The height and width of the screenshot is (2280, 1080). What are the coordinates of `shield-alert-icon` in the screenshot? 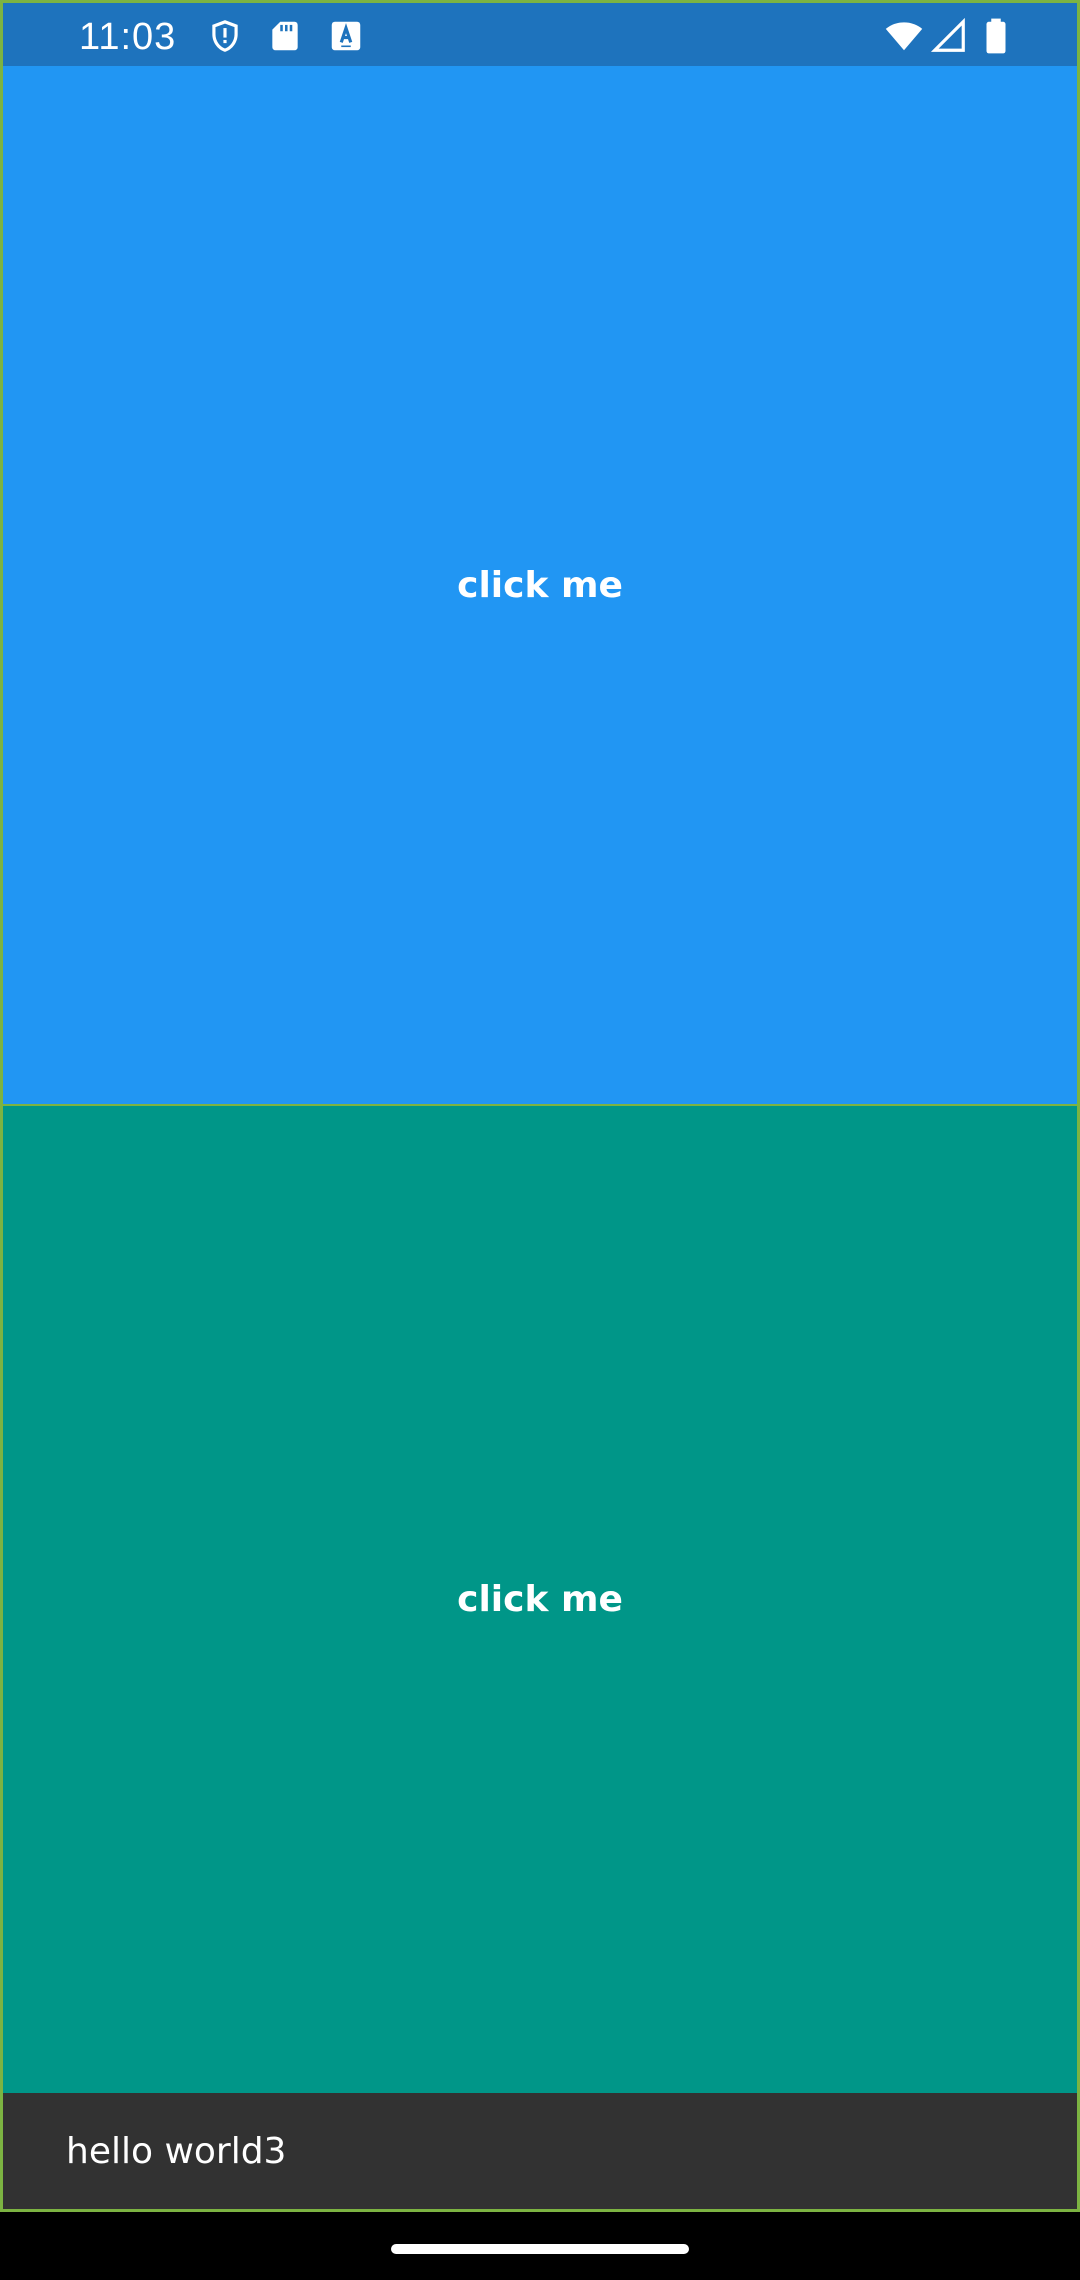 It's located at (225, 36).